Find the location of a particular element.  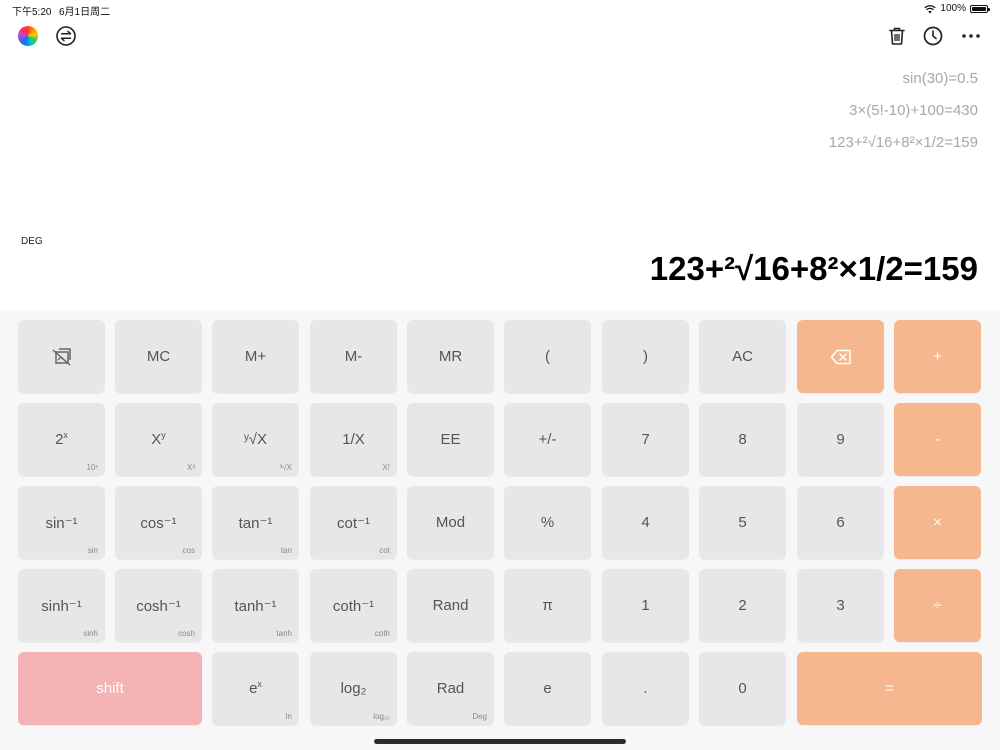

key-sublabel: tanh is located at coordinates (284, 633).